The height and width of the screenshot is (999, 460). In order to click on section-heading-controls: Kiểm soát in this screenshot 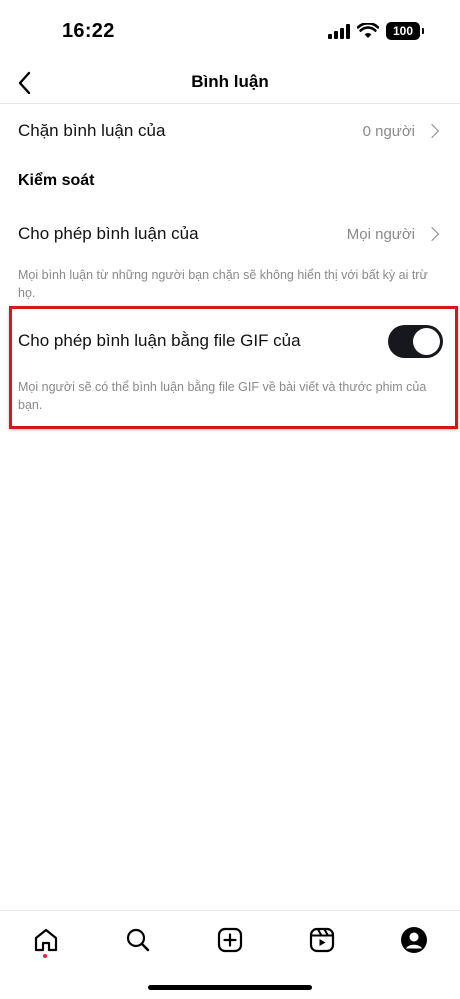, I will do `click(56, 180)`.